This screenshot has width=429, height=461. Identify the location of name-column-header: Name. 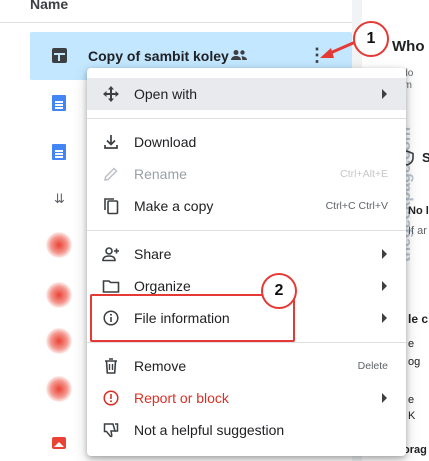
(49, 6).